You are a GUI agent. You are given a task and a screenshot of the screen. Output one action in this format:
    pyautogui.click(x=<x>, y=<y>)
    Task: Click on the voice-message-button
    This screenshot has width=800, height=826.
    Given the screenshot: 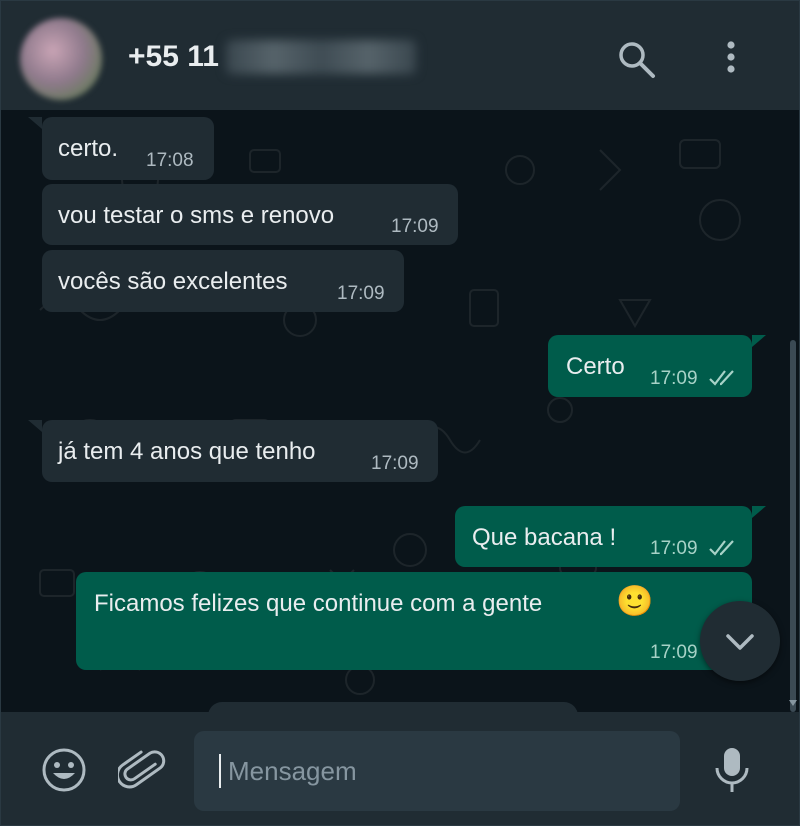 What is the action you would take?
    pyautogui.click(x=732, y=770)
    